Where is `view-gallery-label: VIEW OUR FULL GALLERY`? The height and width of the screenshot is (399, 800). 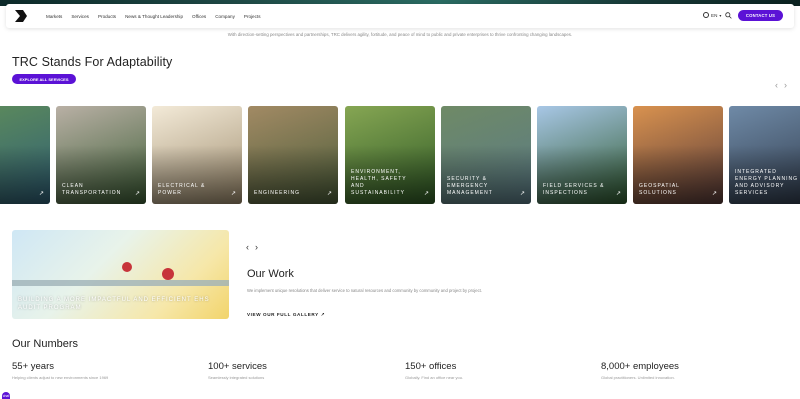 view-gallery-label: VIEW OUR FULL GALLERY is located at coordinates (283, 314).